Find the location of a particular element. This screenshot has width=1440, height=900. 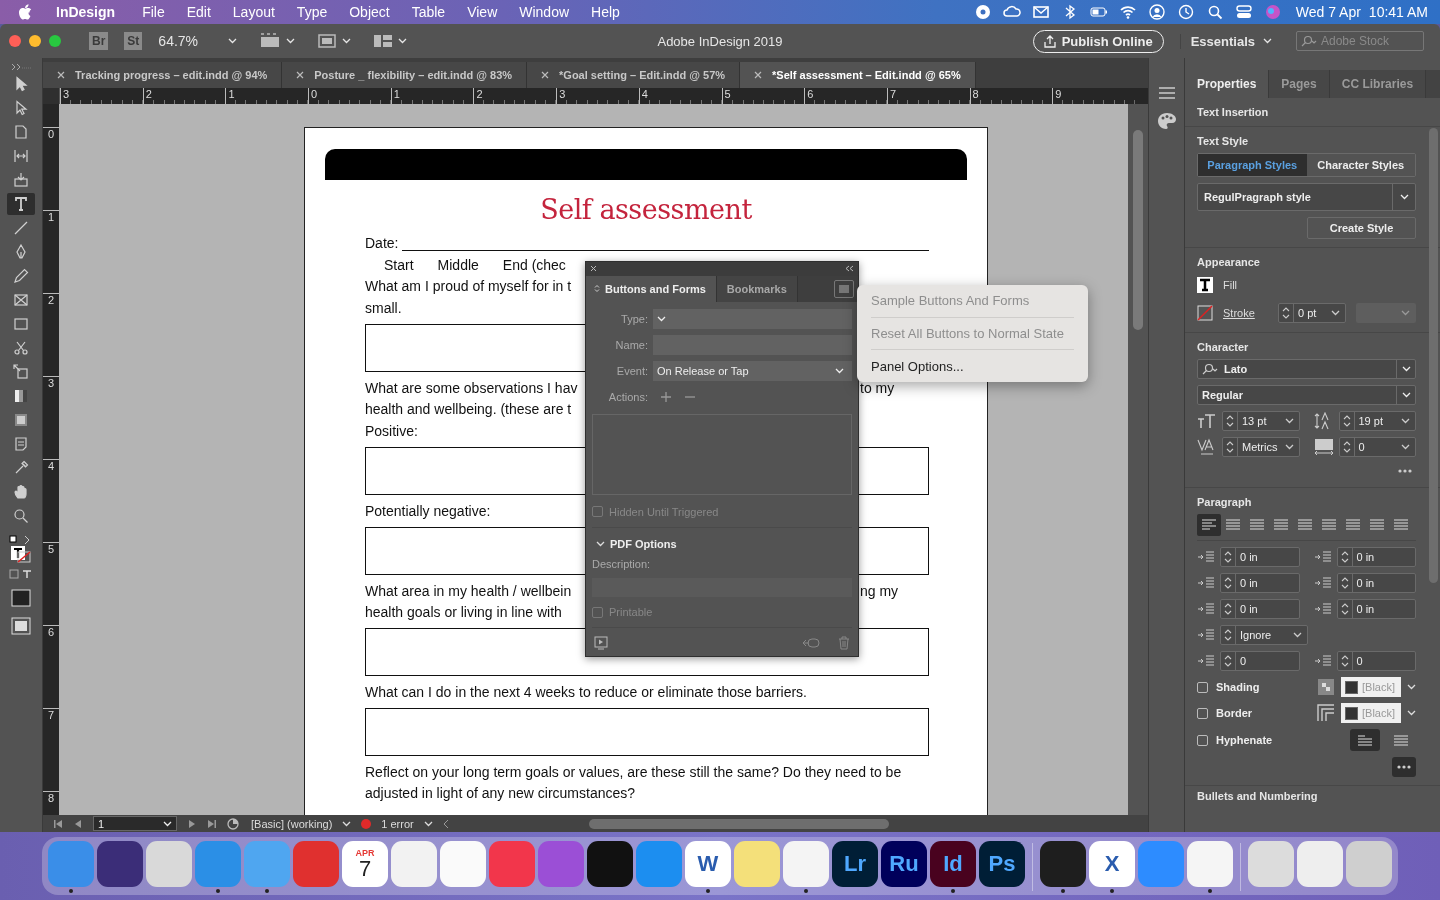

question-text: What are some observations I hav is located at coordinates (472, 388).